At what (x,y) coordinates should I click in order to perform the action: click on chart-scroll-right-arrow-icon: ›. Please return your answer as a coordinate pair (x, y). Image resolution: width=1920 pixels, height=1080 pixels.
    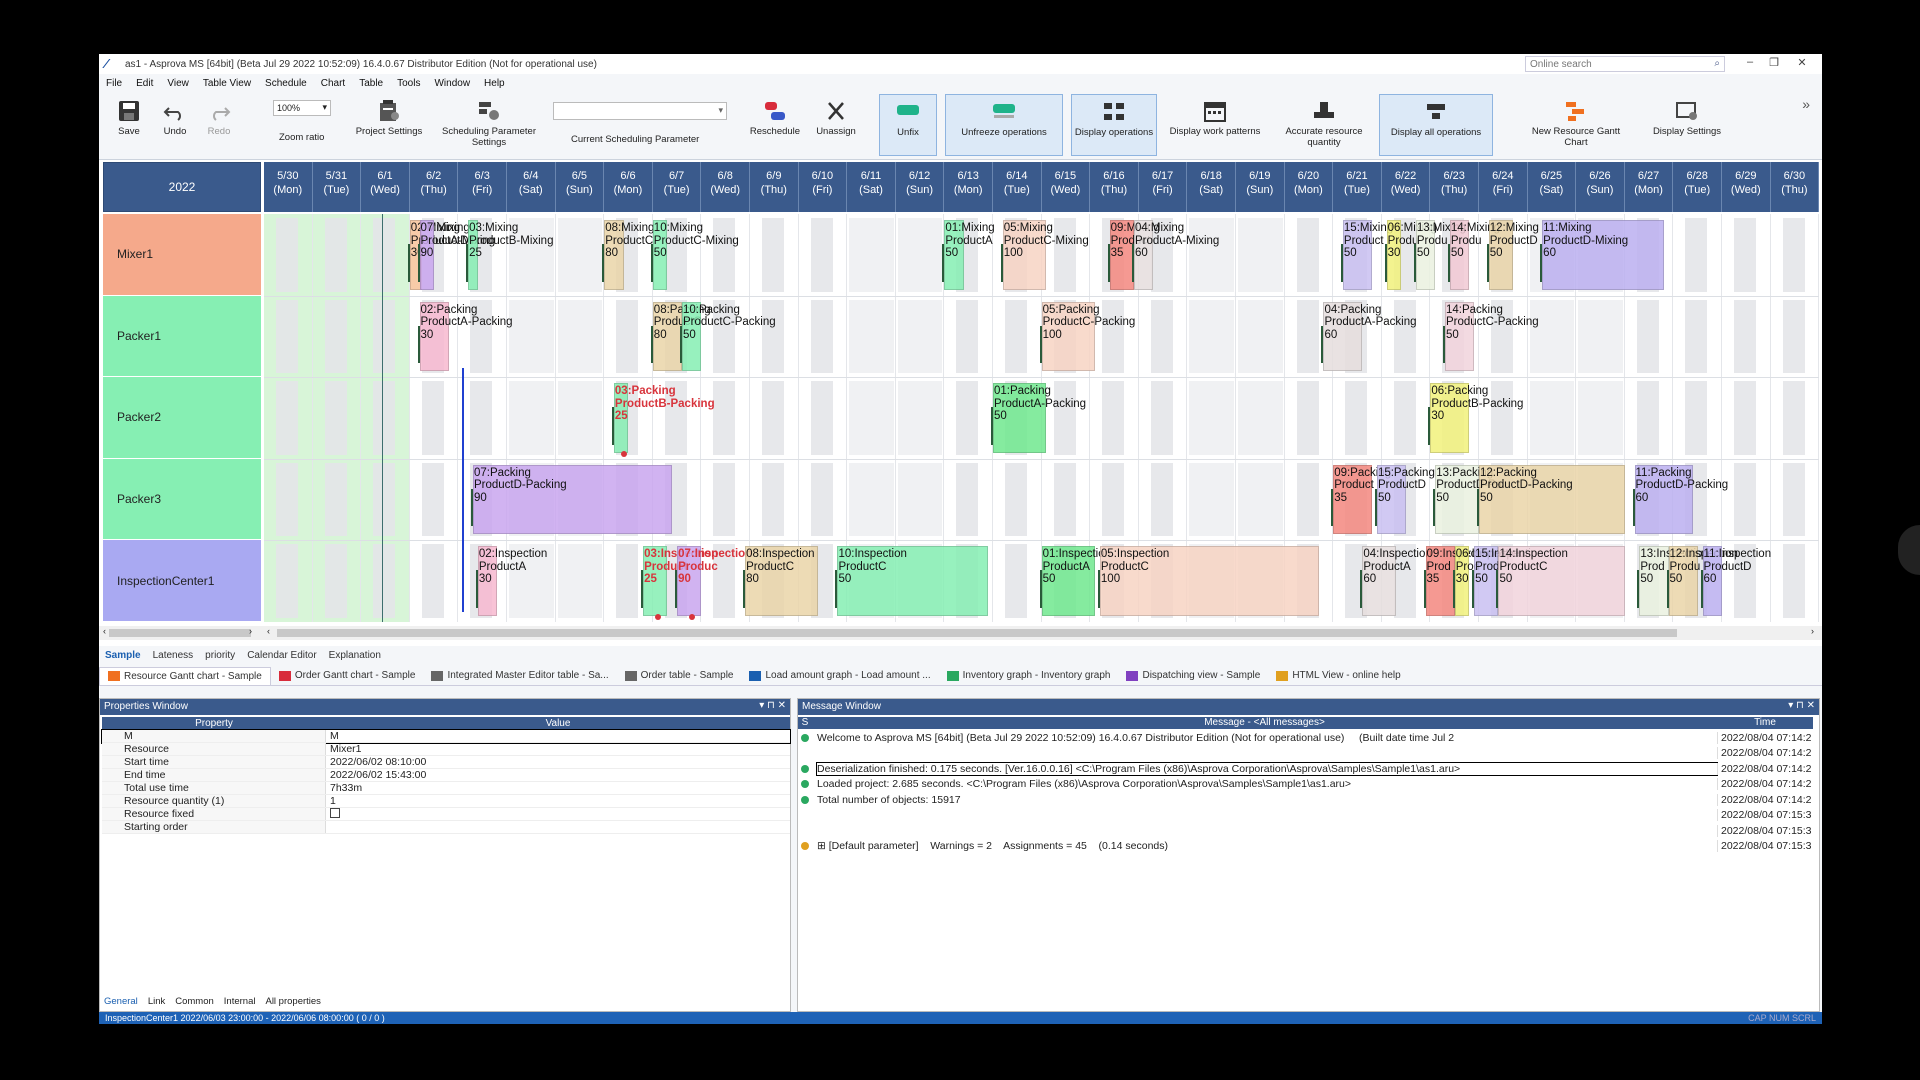
    Looking at the image, I should click on (1812, 631).